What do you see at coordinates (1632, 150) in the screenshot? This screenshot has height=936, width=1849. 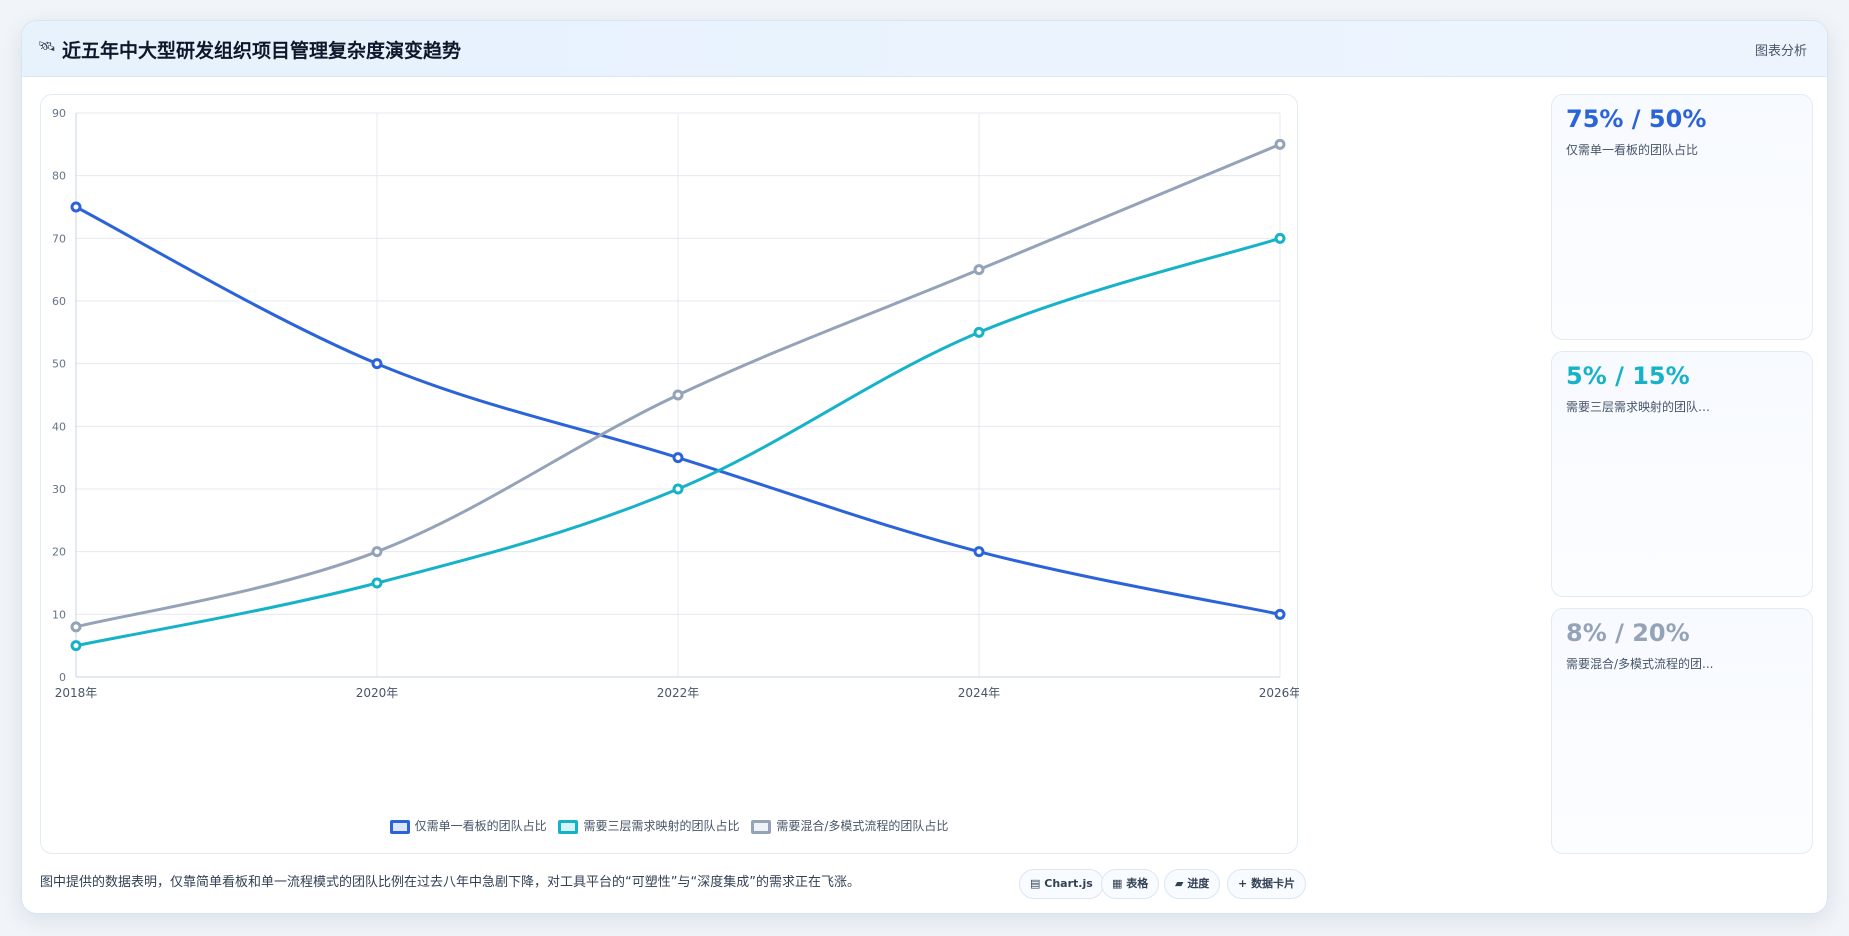 I see `stat-label: 仅需单一看板的团队占比` at bounding box center [1632, 150].